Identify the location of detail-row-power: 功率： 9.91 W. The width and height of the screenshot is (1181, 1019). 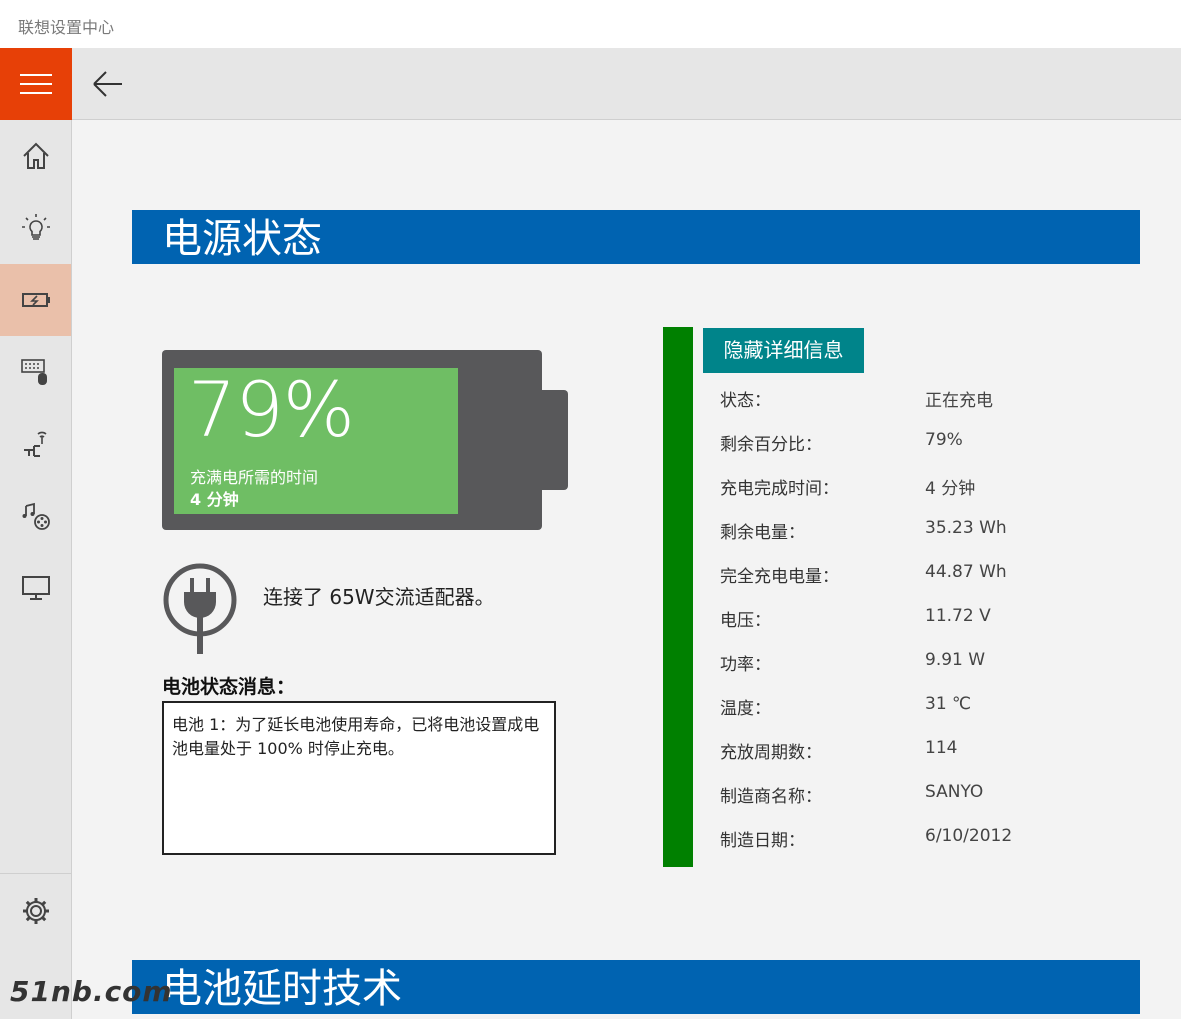
(930, 665).